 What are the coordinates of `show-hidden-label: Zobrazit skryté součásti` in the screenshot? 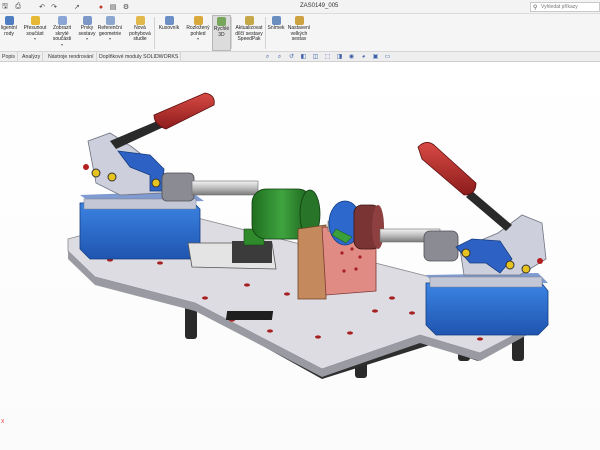 It's located at (62, 34).